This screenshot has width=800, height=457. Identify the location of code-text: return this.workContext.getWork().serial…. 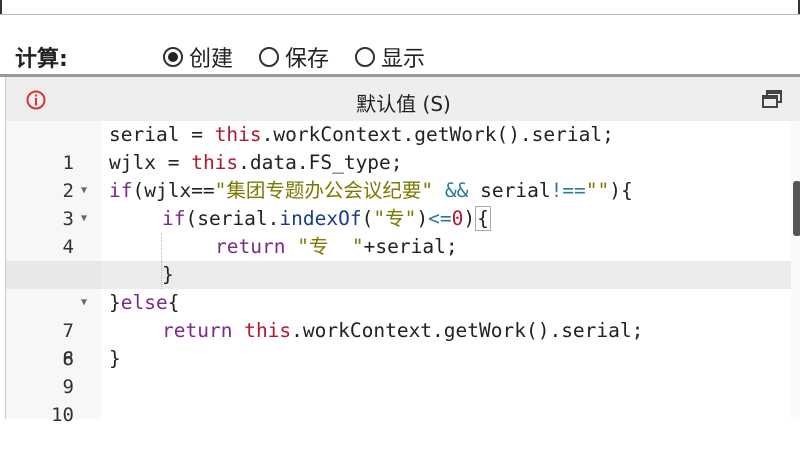
(402, 331).